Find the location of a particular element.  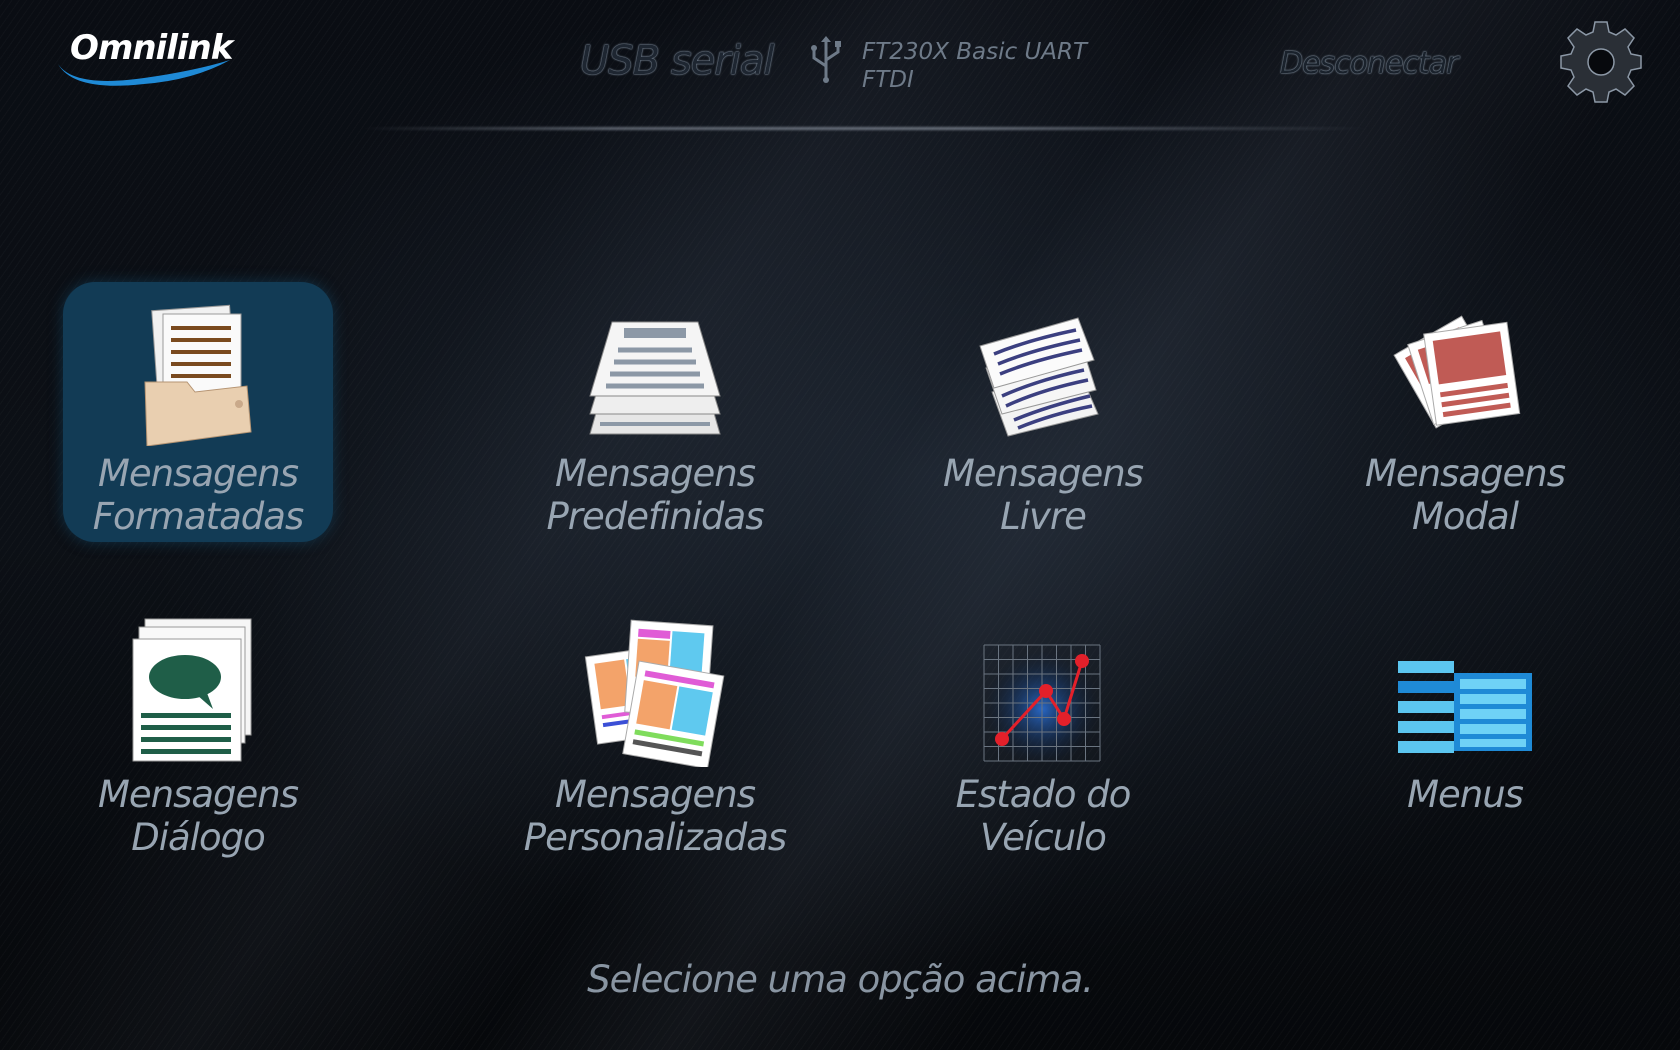

header-divider is located at coordinates (865, 128).